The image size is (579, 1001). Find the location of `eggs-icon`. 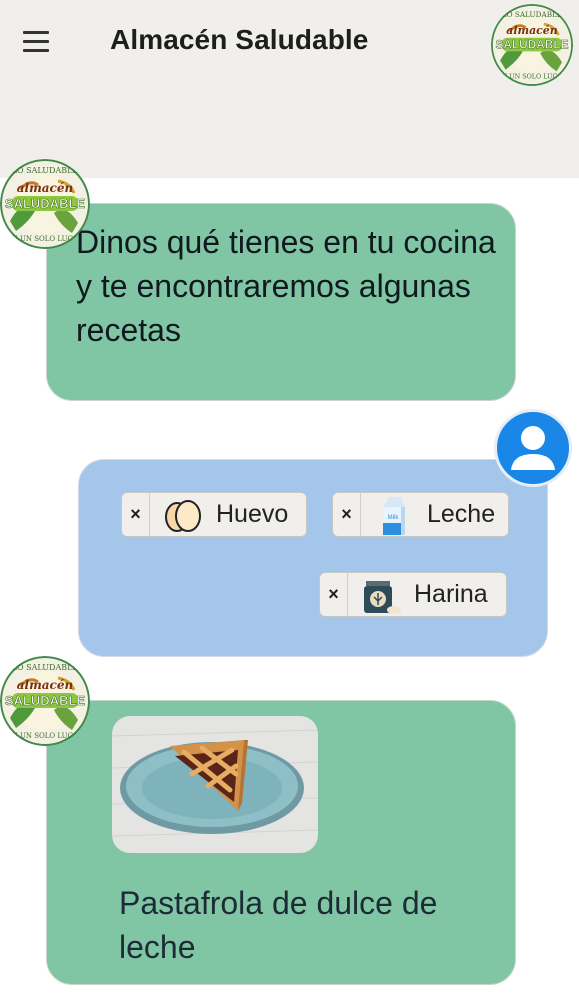

eggs-icon is located at coordinates (183, 515).